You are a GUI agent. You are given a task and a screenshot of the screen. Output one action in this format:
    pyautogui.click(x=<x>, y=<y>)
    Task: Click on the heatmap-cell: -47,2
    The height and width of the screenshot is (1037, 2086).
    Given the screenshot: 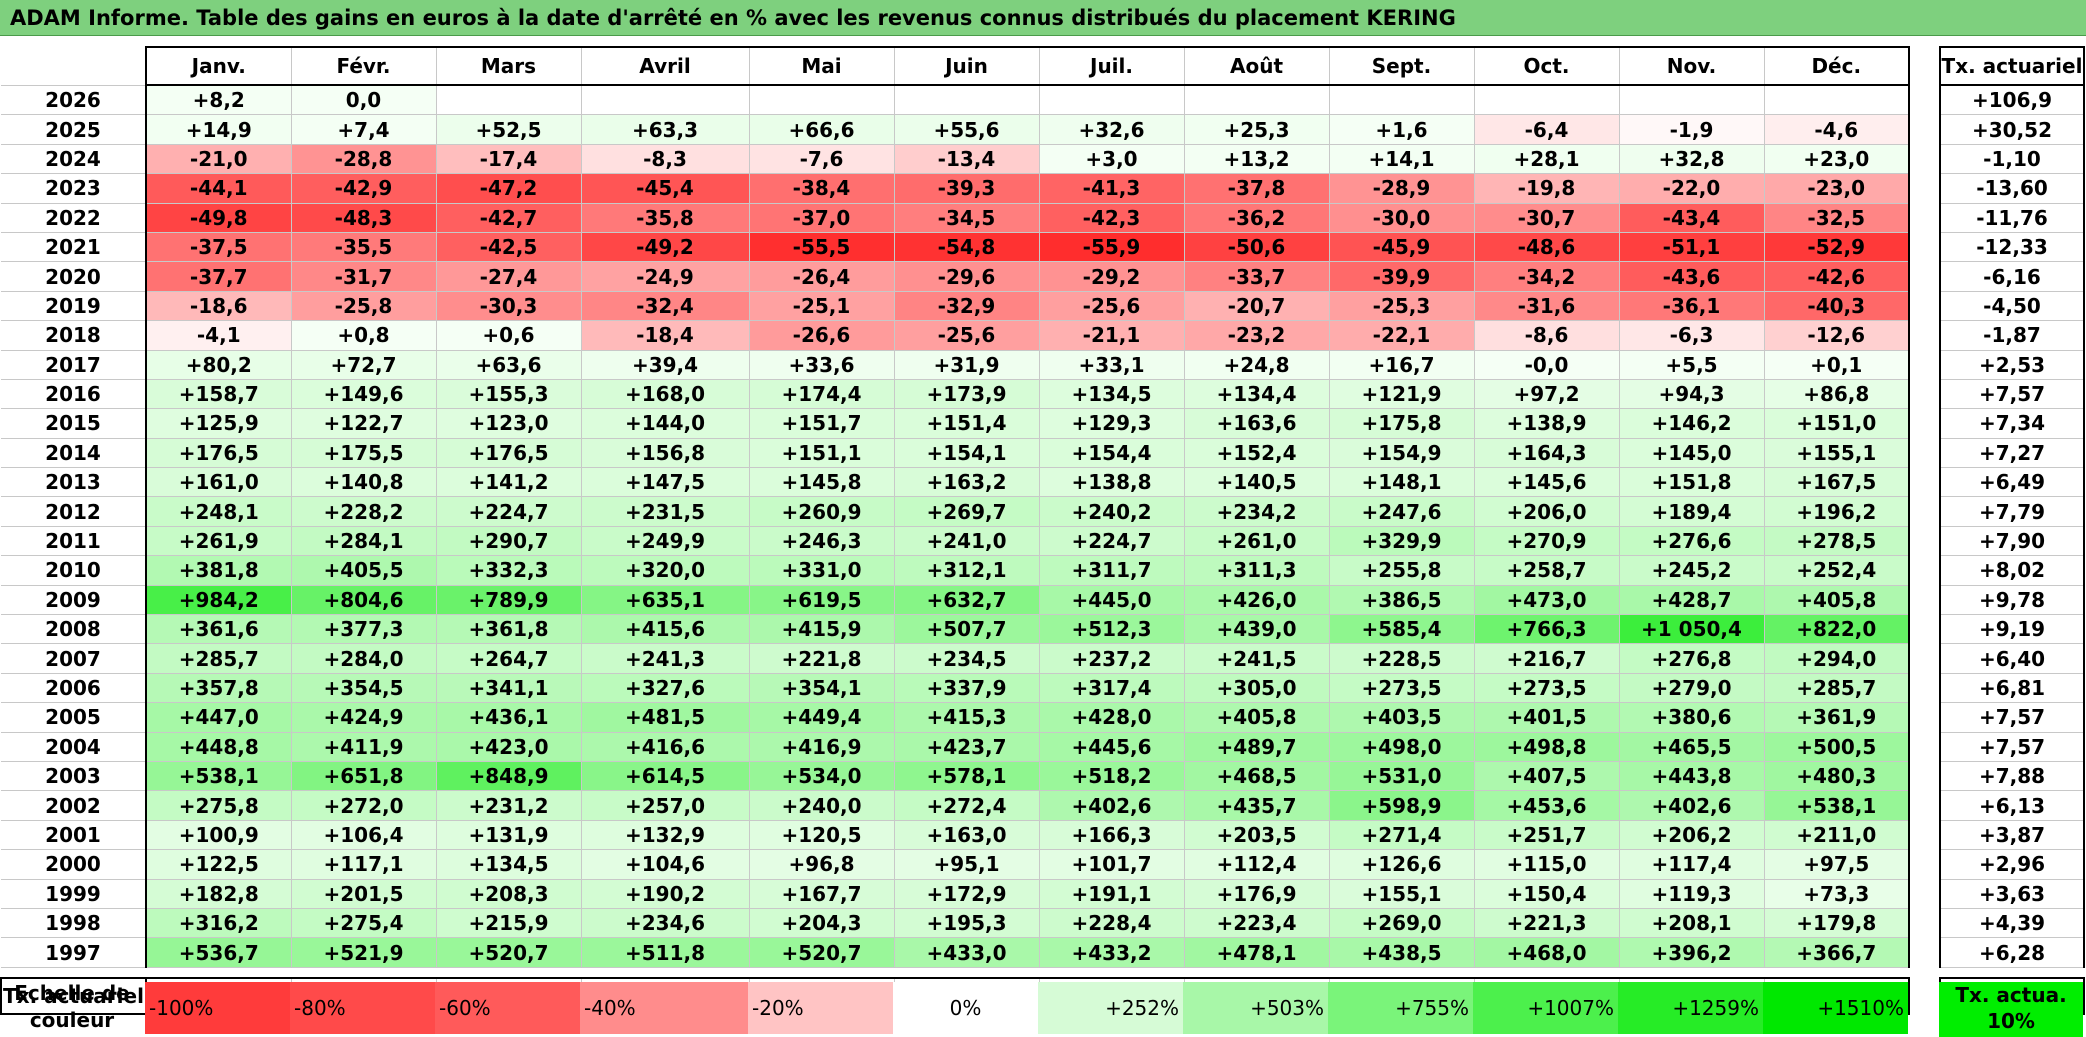 What is the action you would take?
    pyautogui.click(x=508, y=188)
    